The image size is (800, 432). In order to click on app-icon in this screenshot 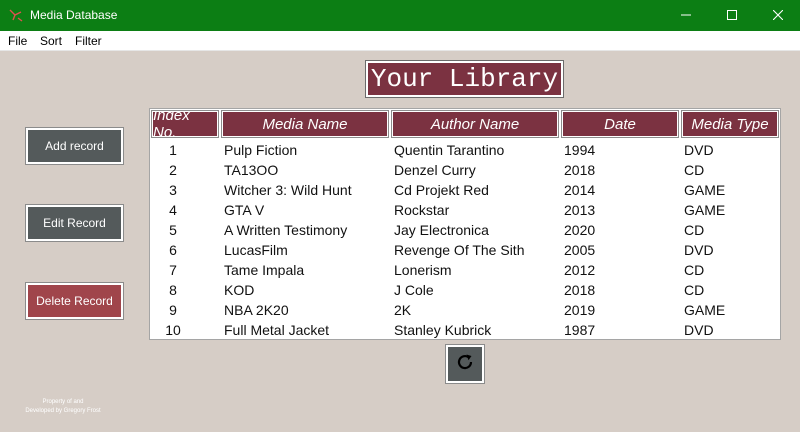, I will do `click(16, 15)`.